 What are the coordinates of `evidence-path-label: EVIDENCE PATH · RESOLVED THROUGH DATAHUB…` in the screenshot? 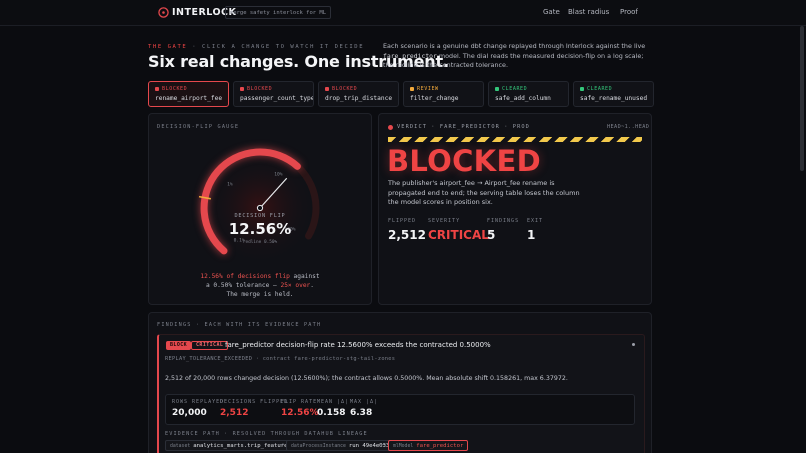 It's located at (266, 434).